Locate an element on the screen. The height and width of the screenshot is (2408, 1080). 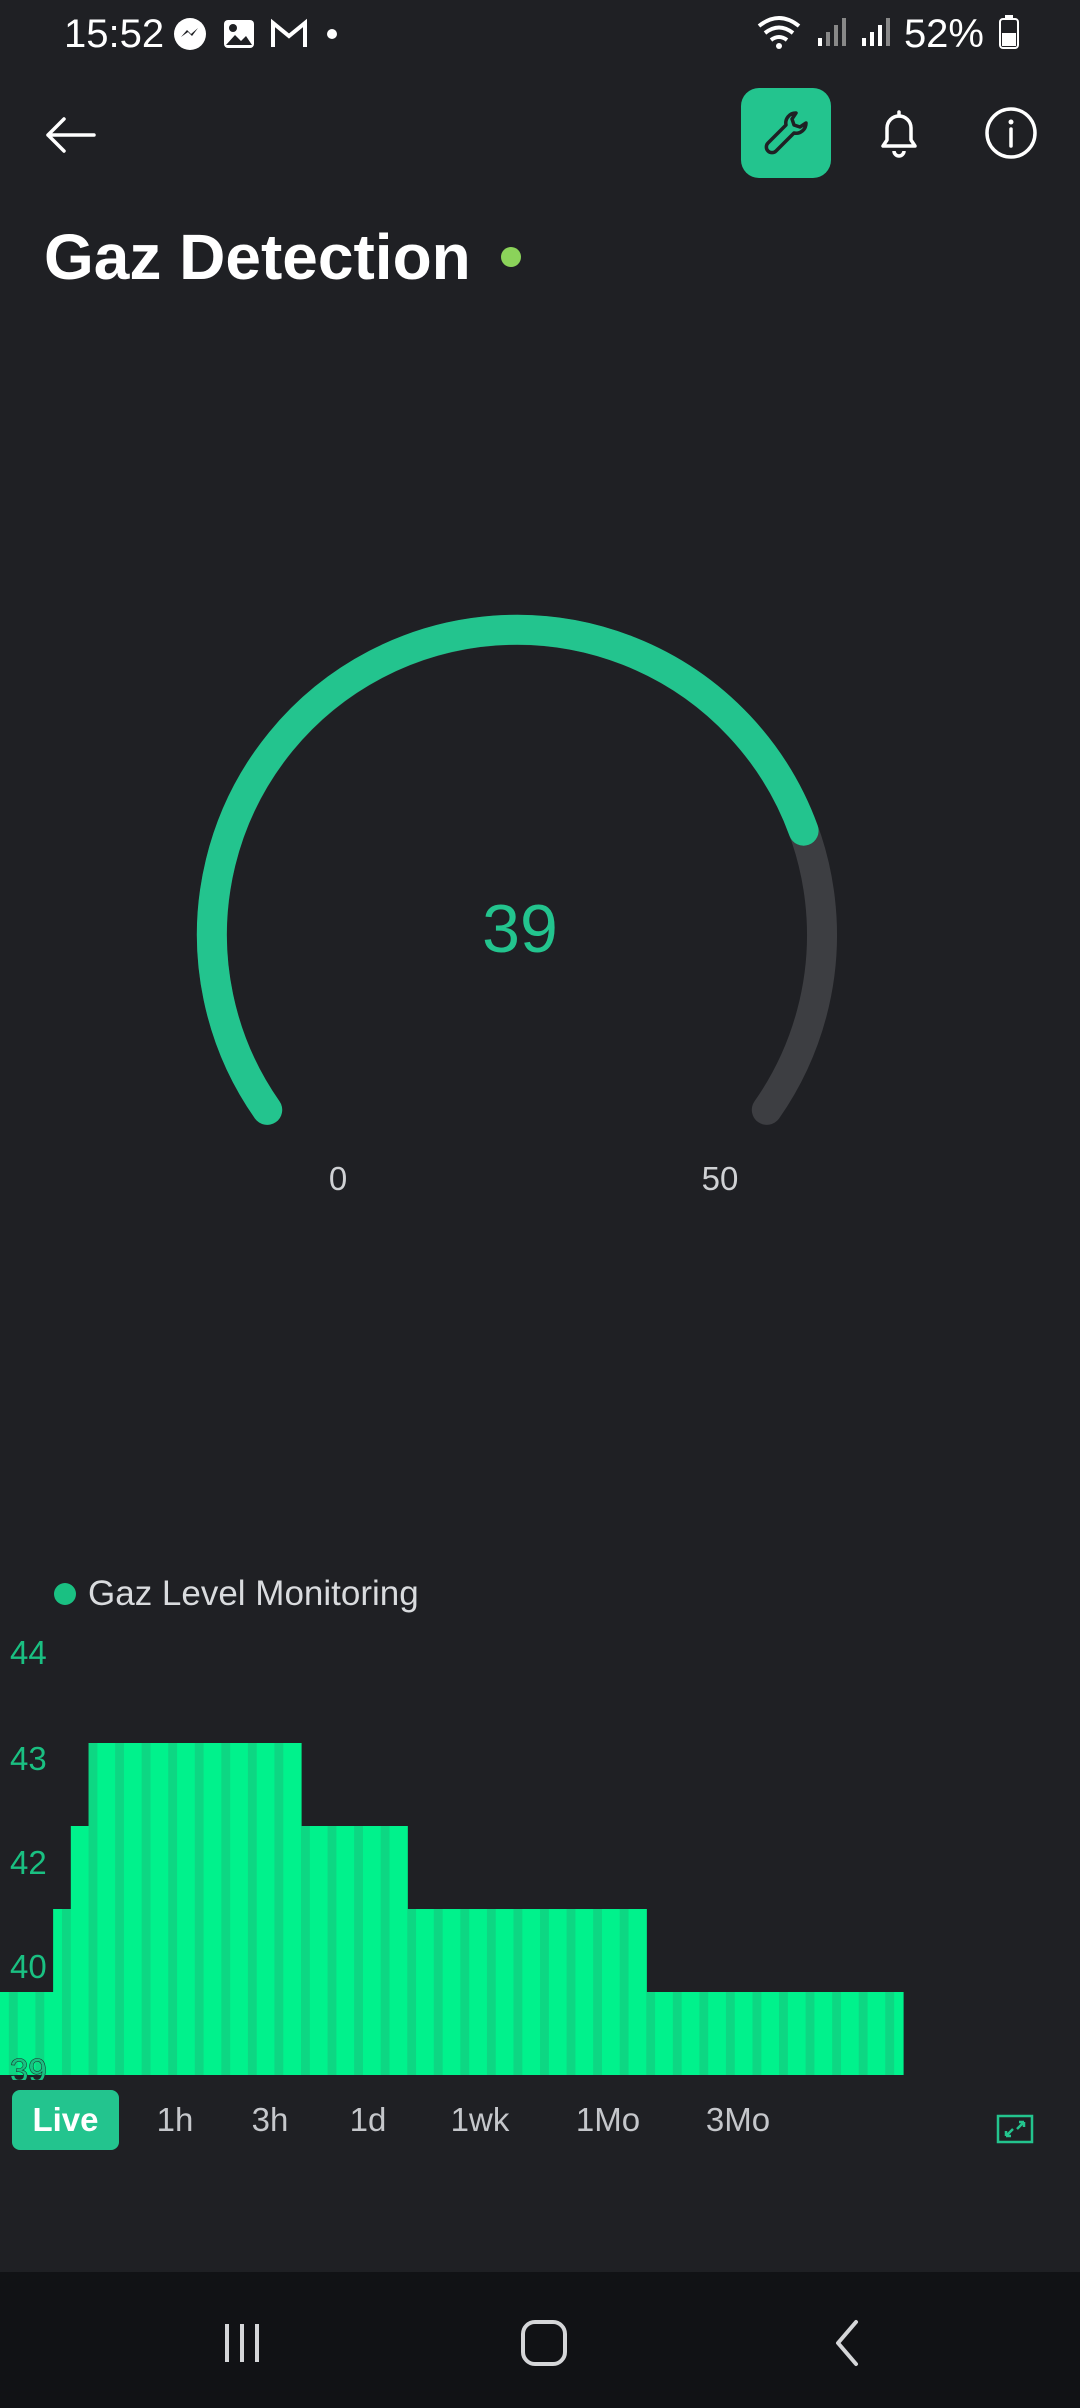
legend-label: Gaz Level Monitoring is located at coordinates (253, 1593).